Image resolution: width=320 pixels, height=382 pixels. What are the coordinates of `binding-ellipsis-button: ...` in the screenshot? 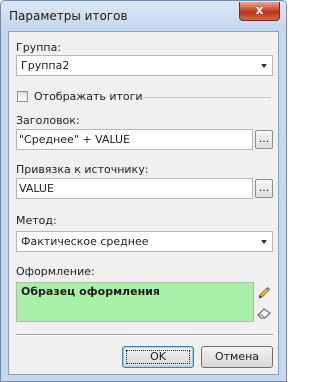 It's located at (264, 188).